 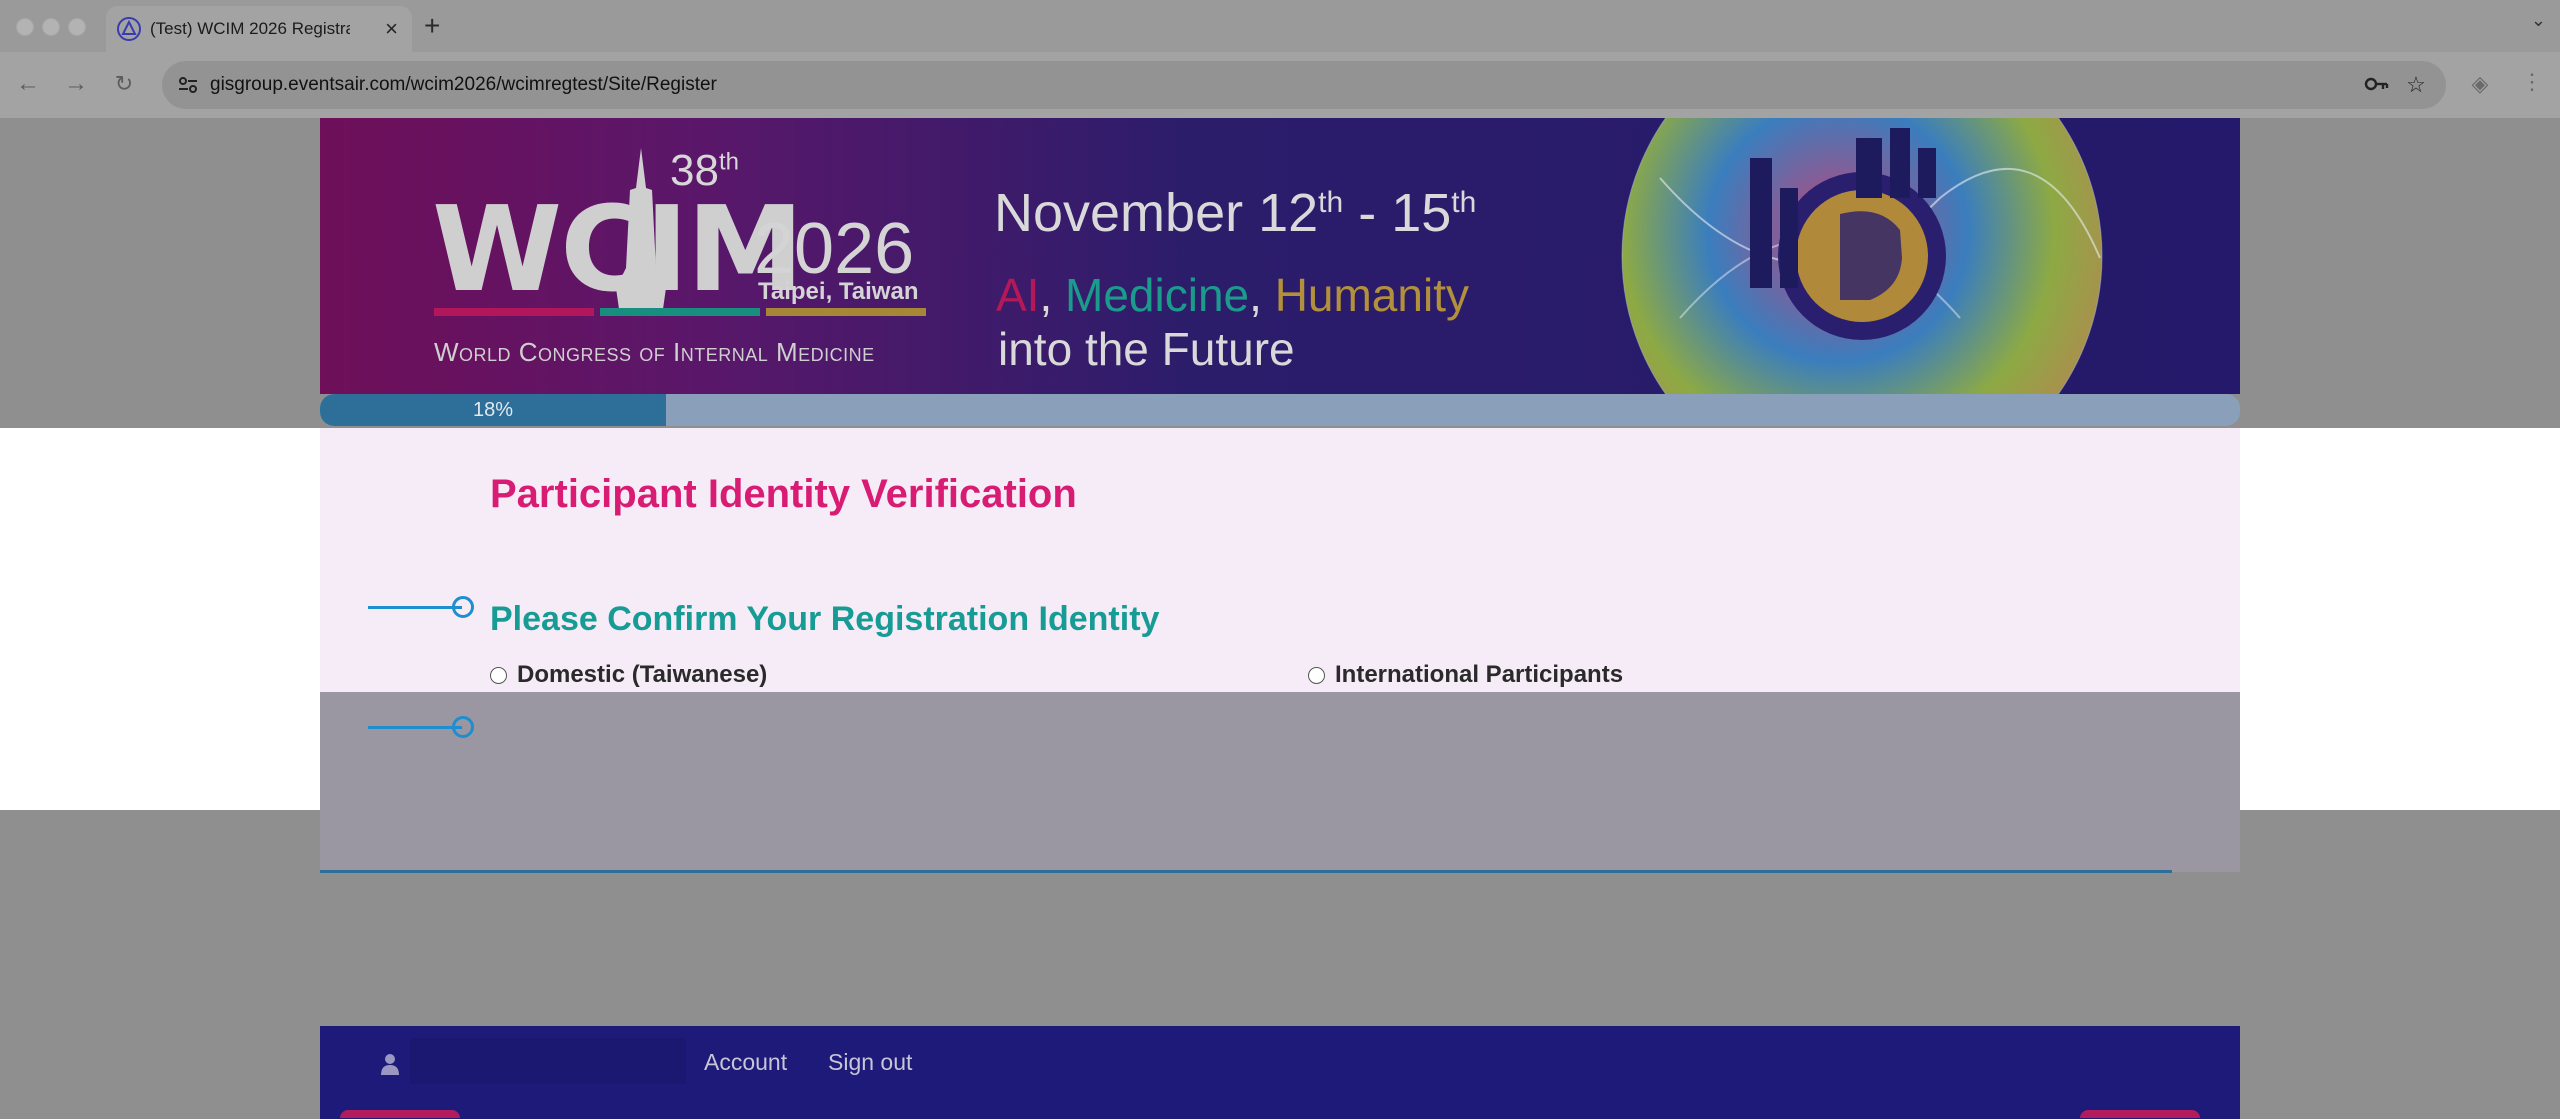 I want to click on event-dates: November 12th - 15th, so click(x=1235, y=213).